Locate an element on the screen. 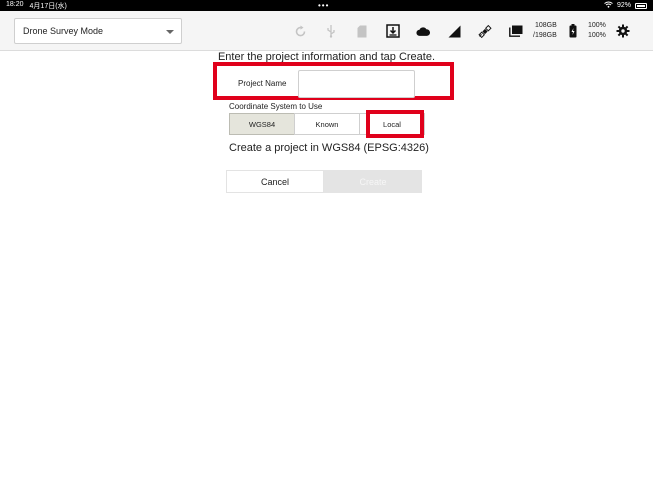 Image resolution: width=653 pixels, height=489 pixels. mode-select-value: Drone Survey Mode is located at coordinates (63, 31).